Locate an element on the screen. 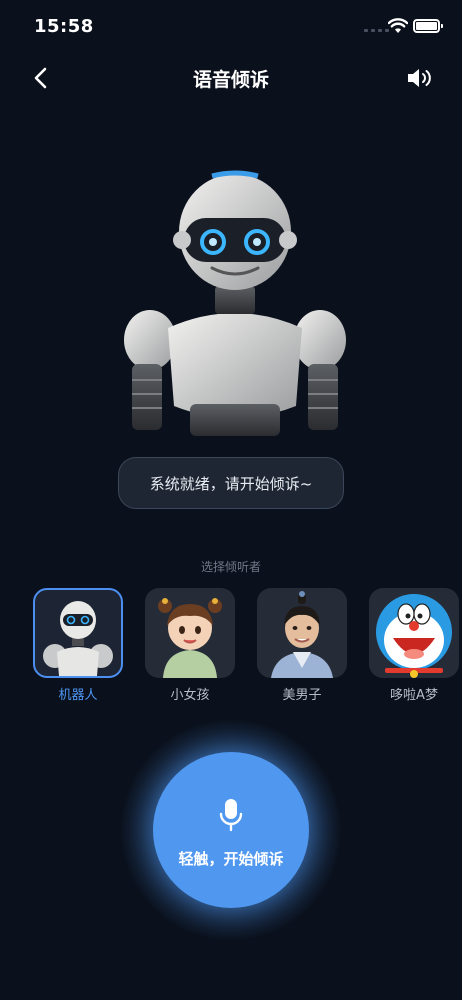  start-talk-label: 轻触，开始倾诉 is located at coordinates (231, 859).